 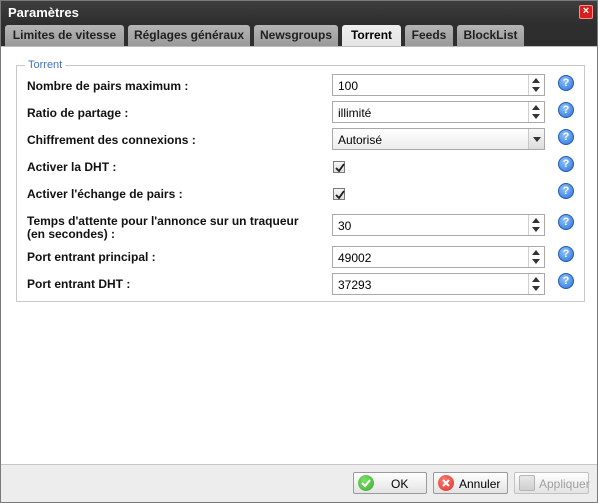 I want to click on share-ratio-value: illimité, so click(x=355, y=113).